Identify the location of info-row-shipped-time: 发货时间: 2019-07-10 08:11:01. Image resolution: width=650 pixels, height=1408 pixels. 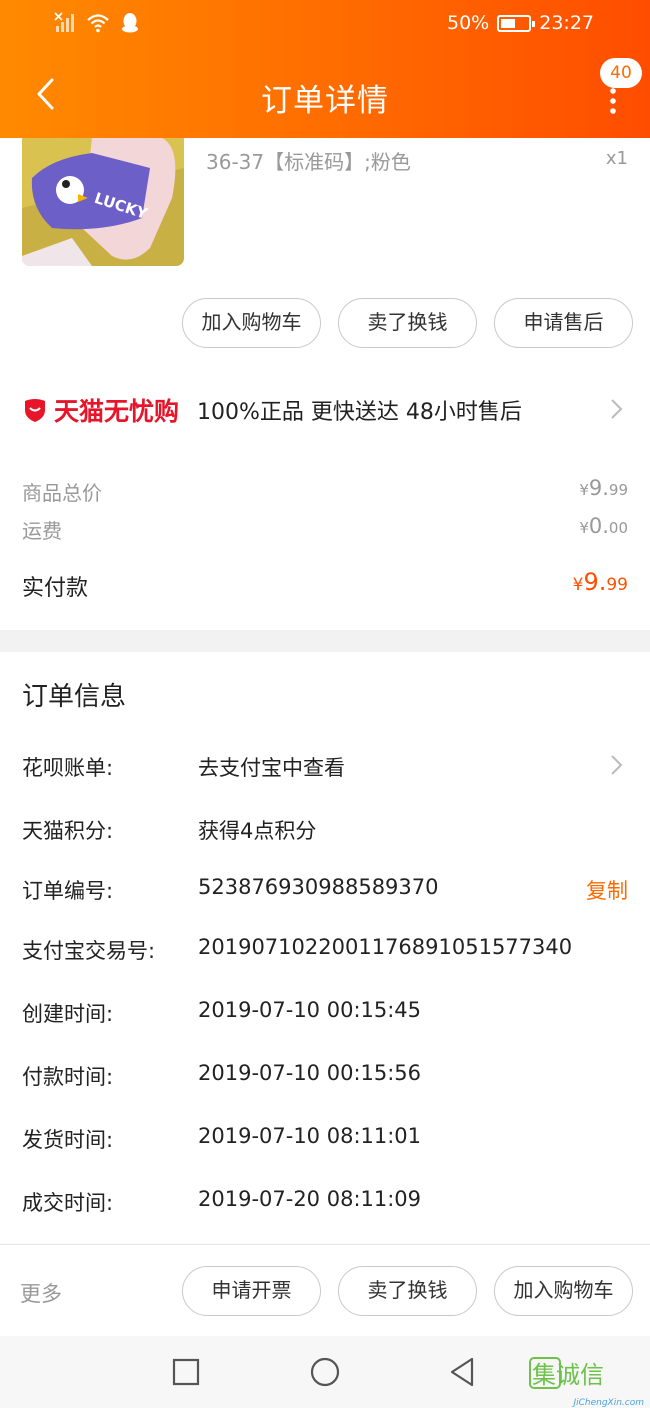
(325, 1144).